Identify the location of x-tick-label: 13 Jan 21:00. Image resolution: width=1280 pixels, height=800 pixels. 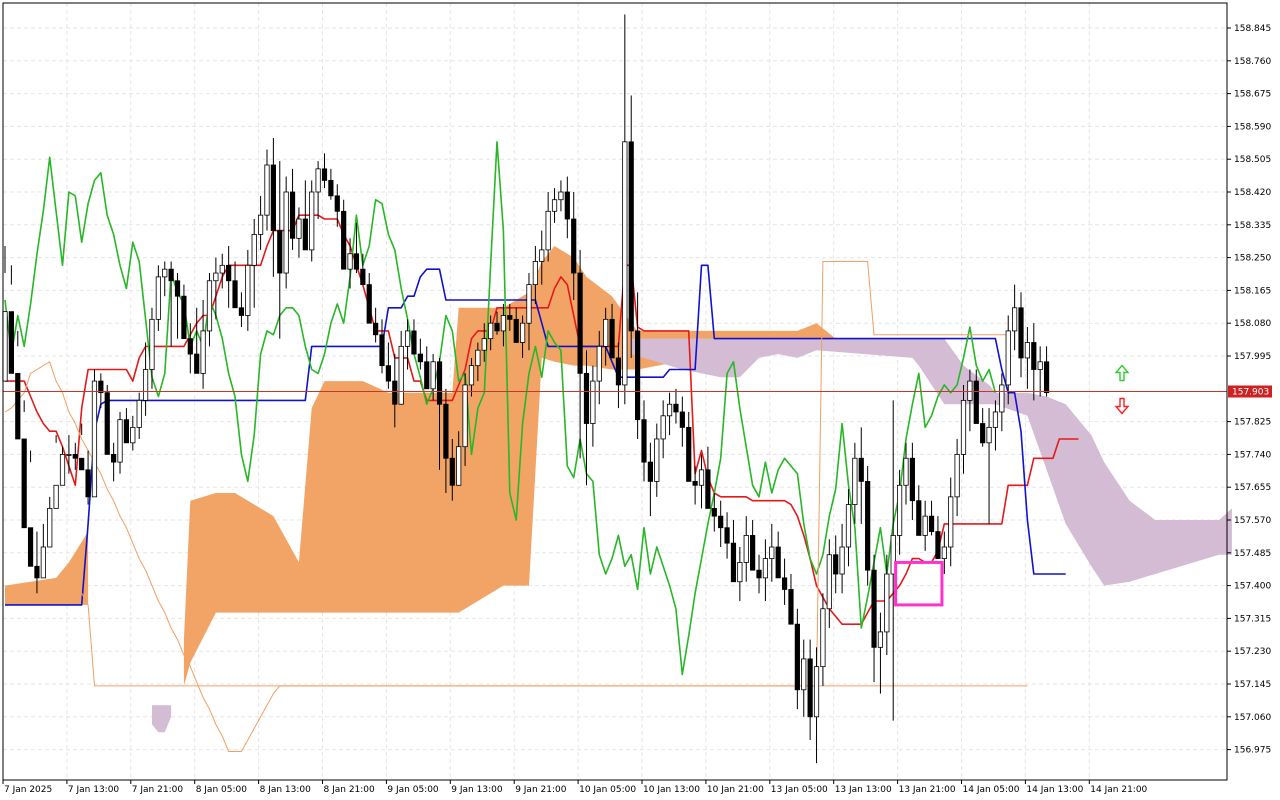
(927, 790).